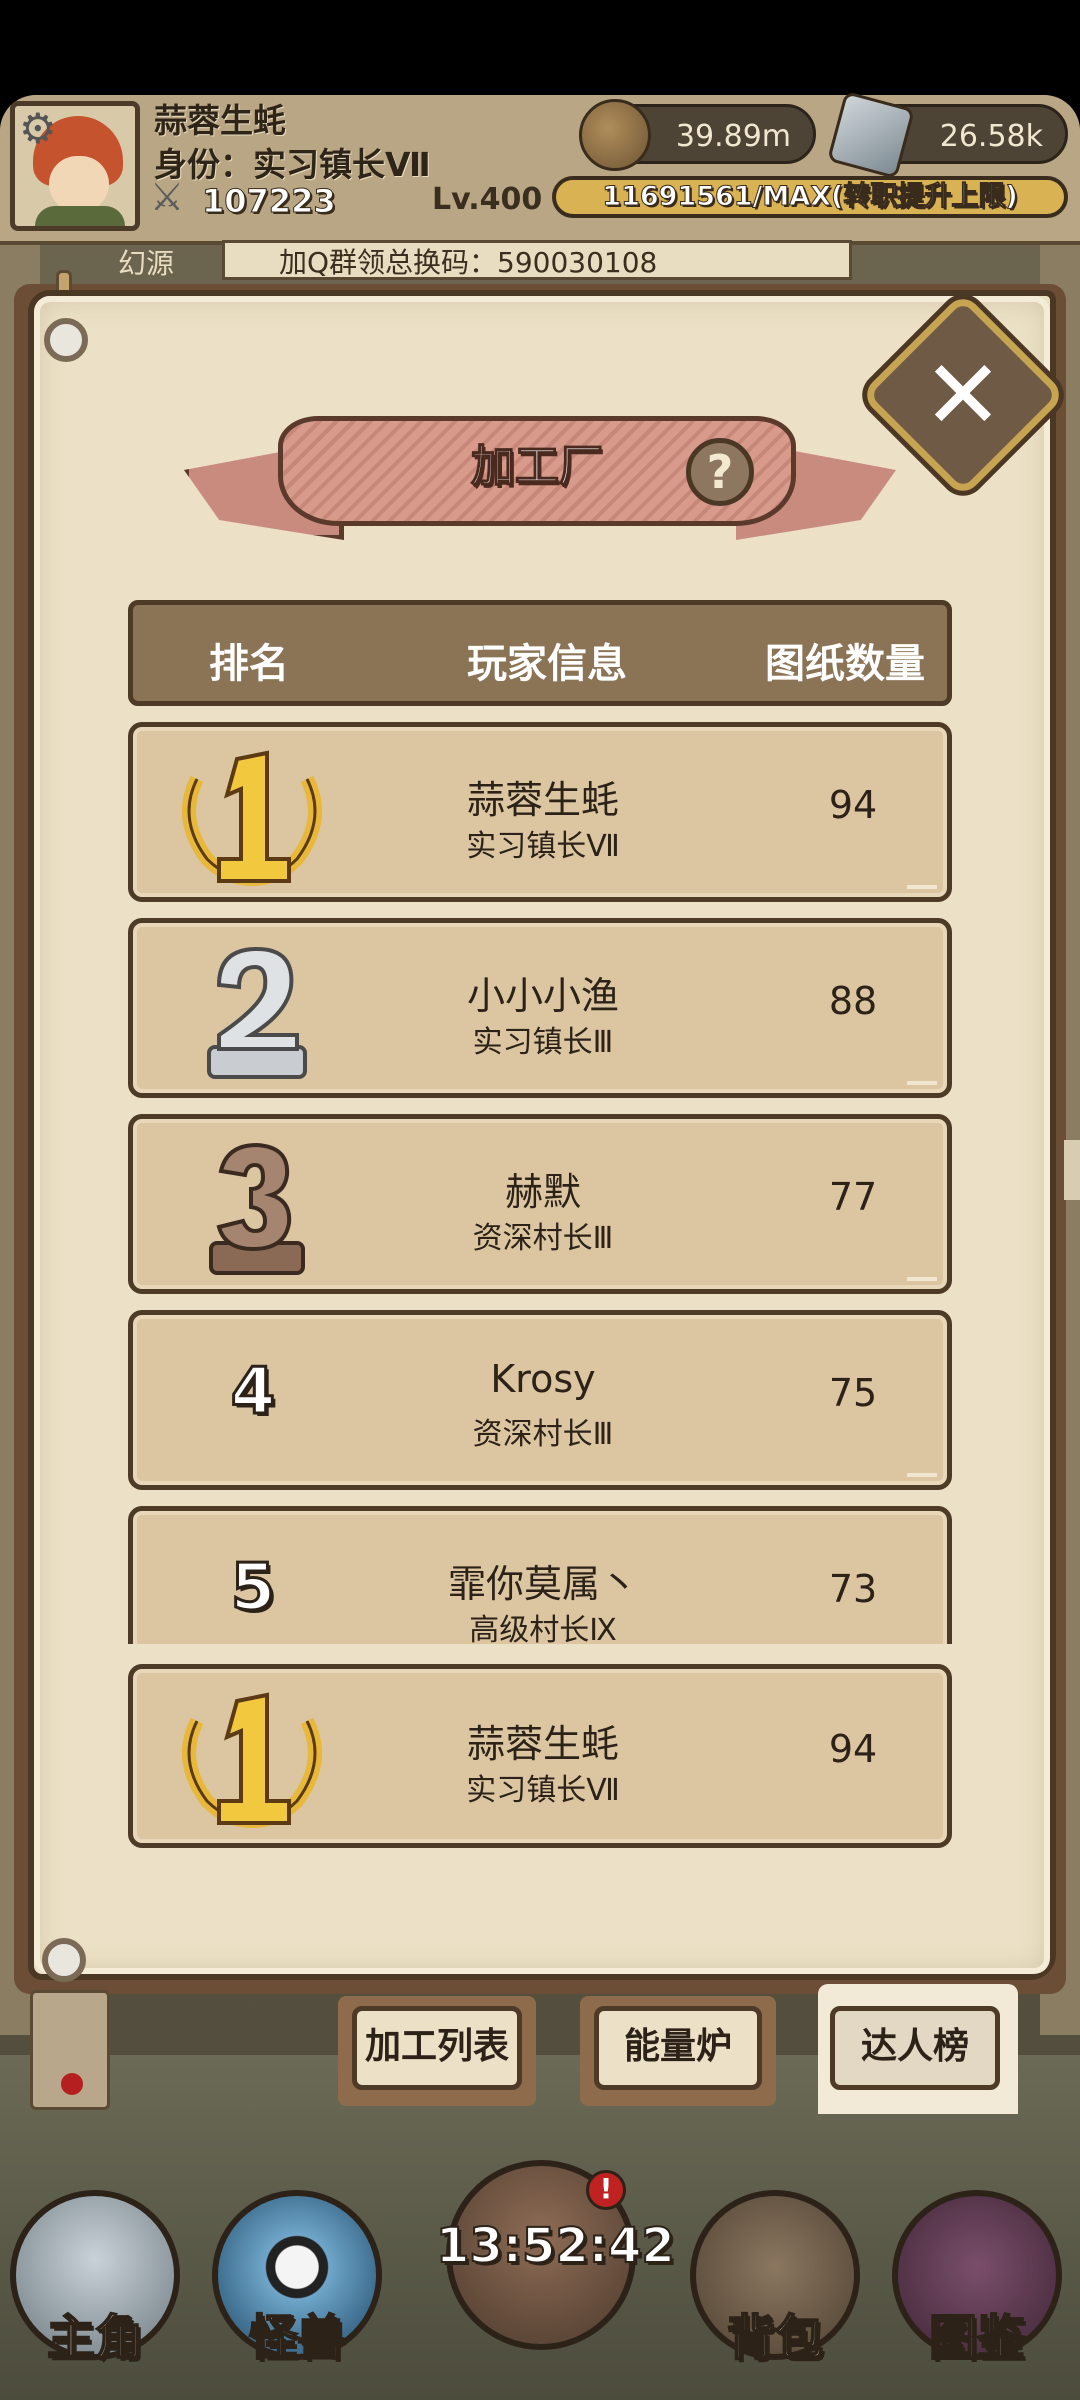 The image size is (1080, 2400). I want to click on table-row: 5 霏你莫属丶 高级村长Ⅸ 73, so click(540, 1575).